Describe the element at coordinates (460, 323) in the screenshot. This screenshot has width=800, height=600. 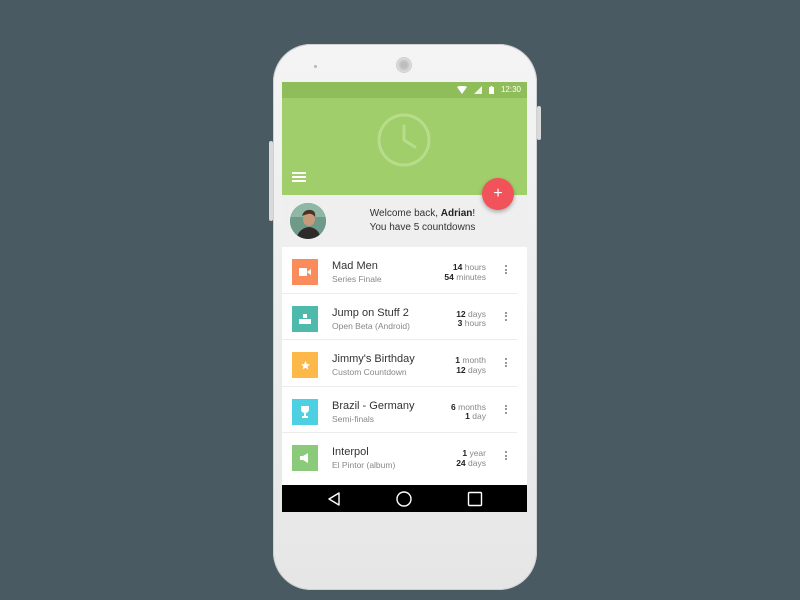
I see `time-value: 3` at that location.